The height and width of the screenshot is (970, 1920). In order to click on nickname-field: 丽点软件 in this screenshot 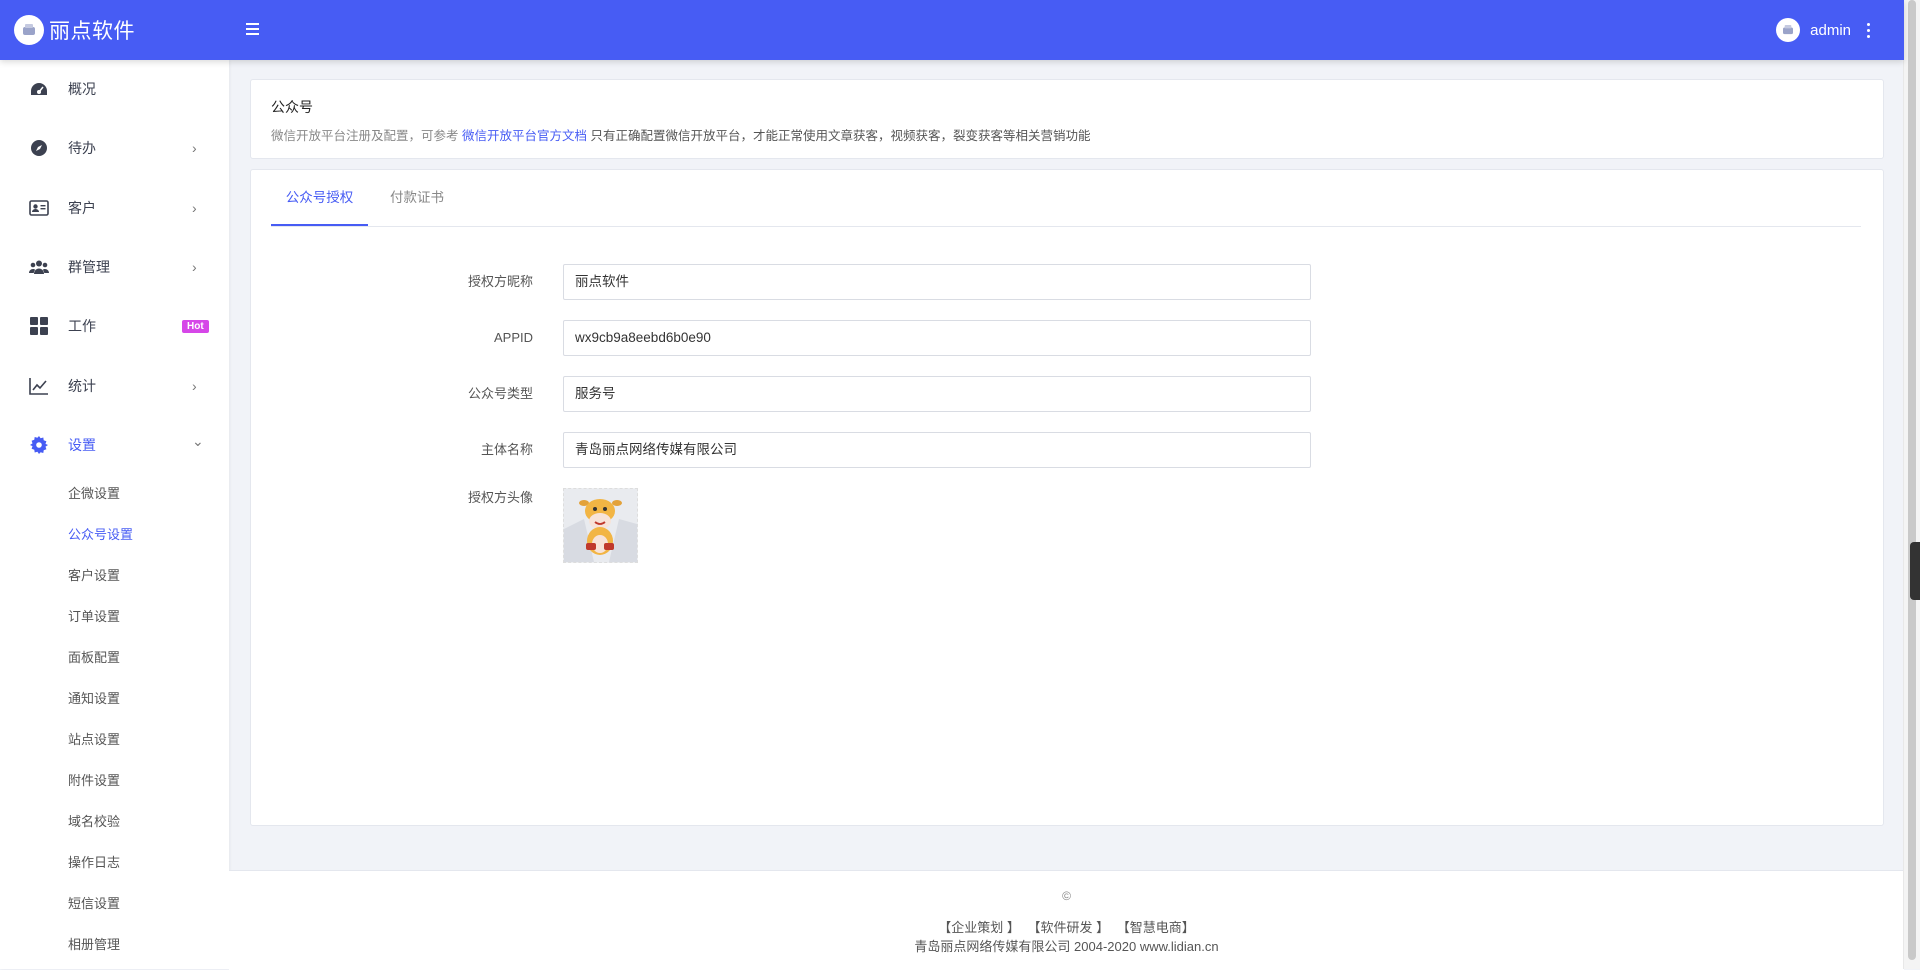, I will do `click(937, 282)`.